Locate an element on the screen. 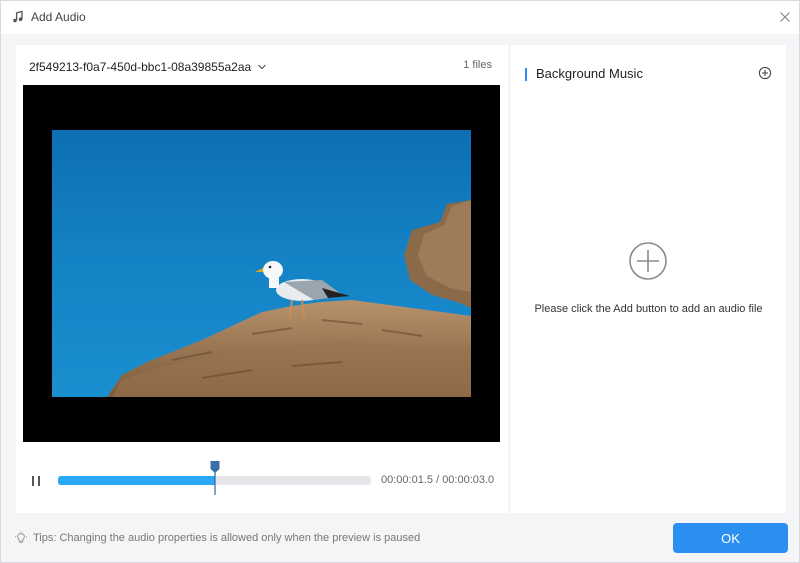  pause-button is located at coordinates (36, 481).